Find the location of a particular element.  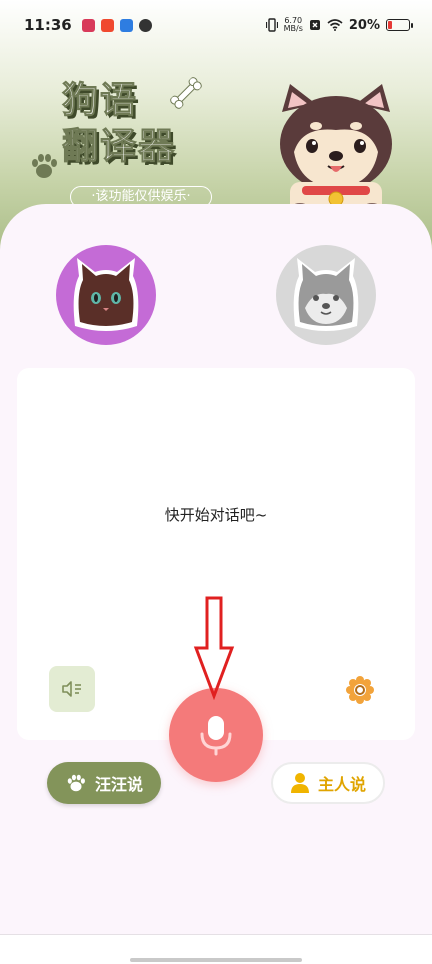

paw-icon is located at coordinates (76, 783).